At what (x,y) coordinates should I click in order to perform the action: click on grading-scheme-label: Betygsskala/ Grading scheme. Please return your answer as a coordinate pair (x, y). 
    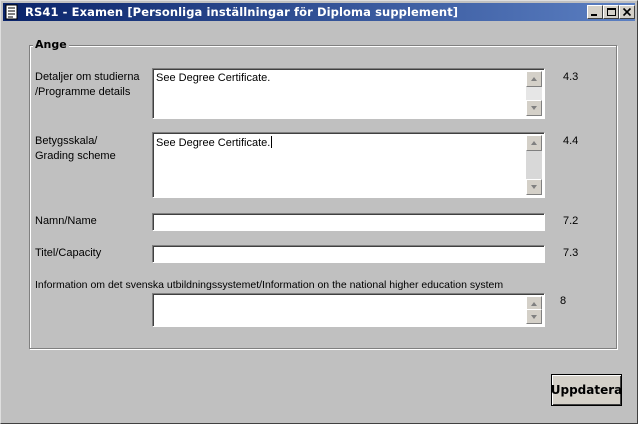
    Looking at the image, I should click on (75, 149).